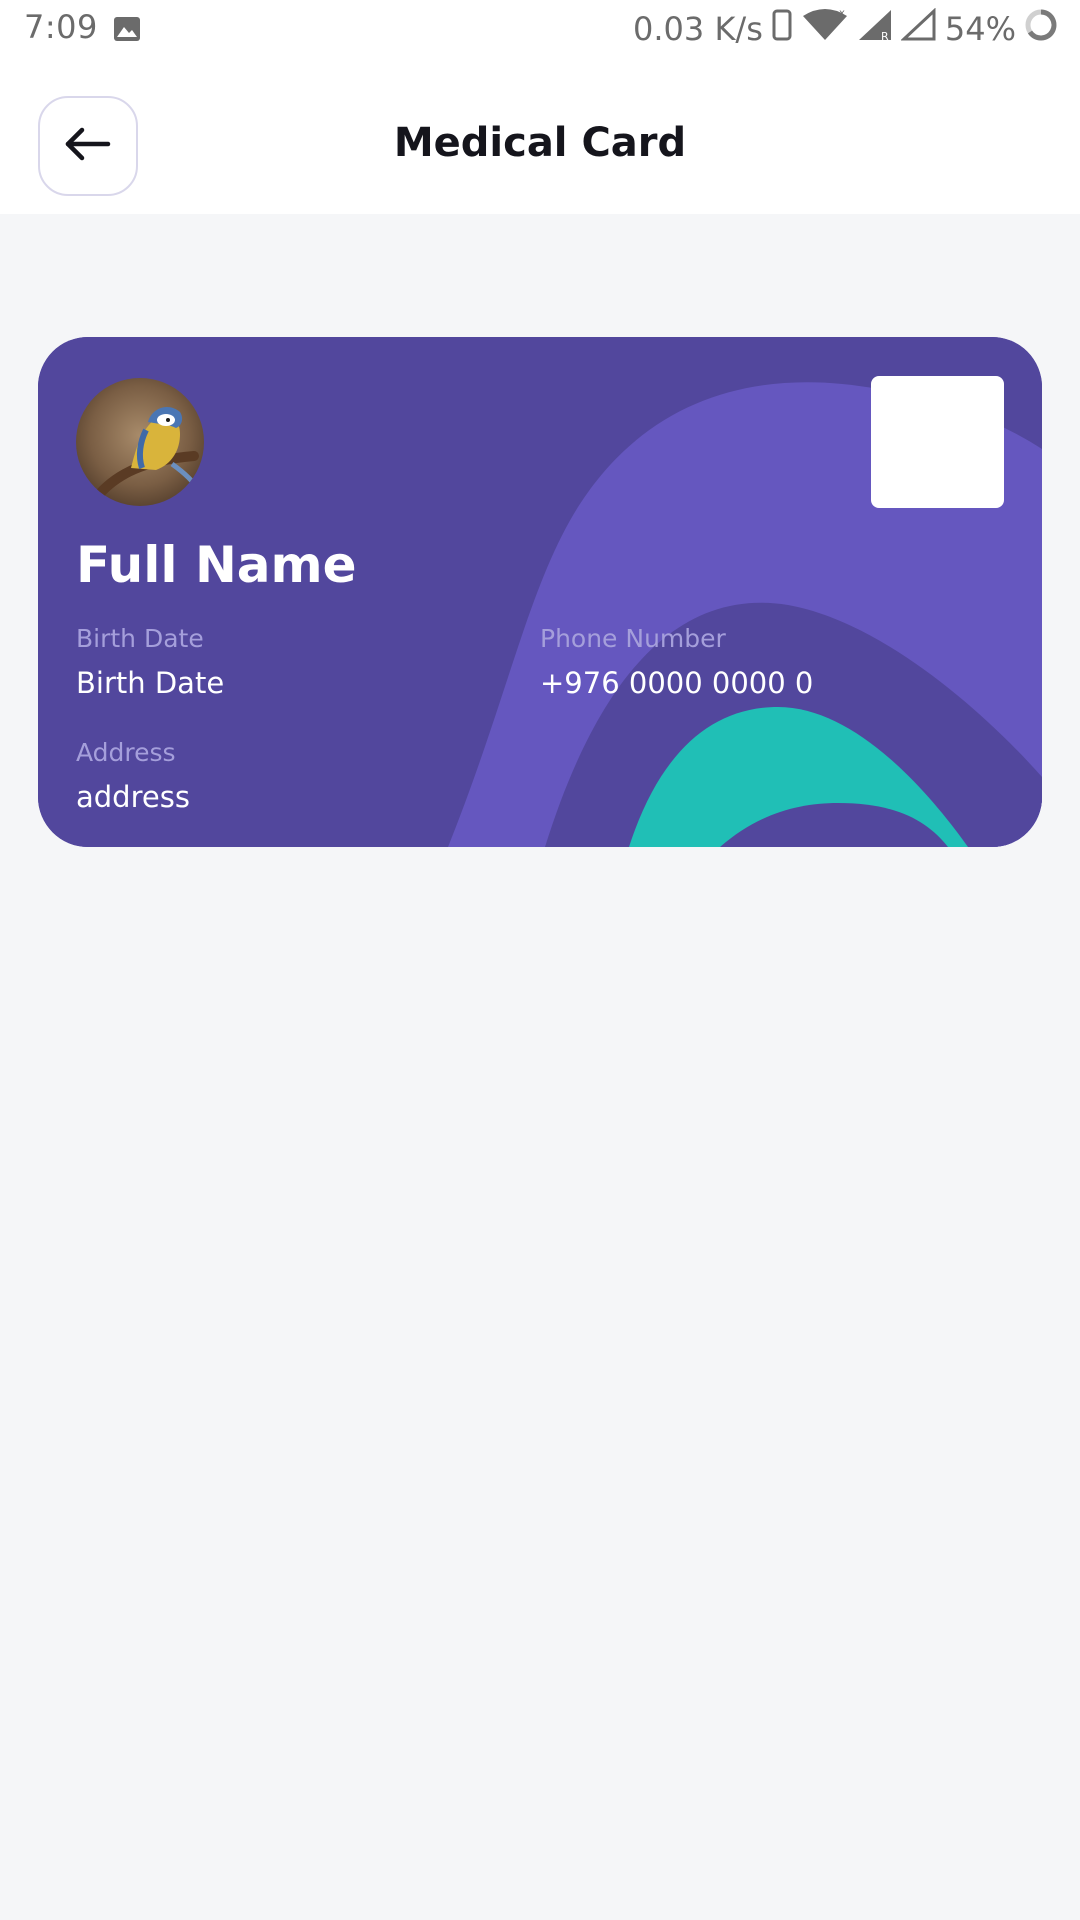  Describe the element at coordinates (61, 27) in the screenshot. I see `status-time: 7:09` at that location.